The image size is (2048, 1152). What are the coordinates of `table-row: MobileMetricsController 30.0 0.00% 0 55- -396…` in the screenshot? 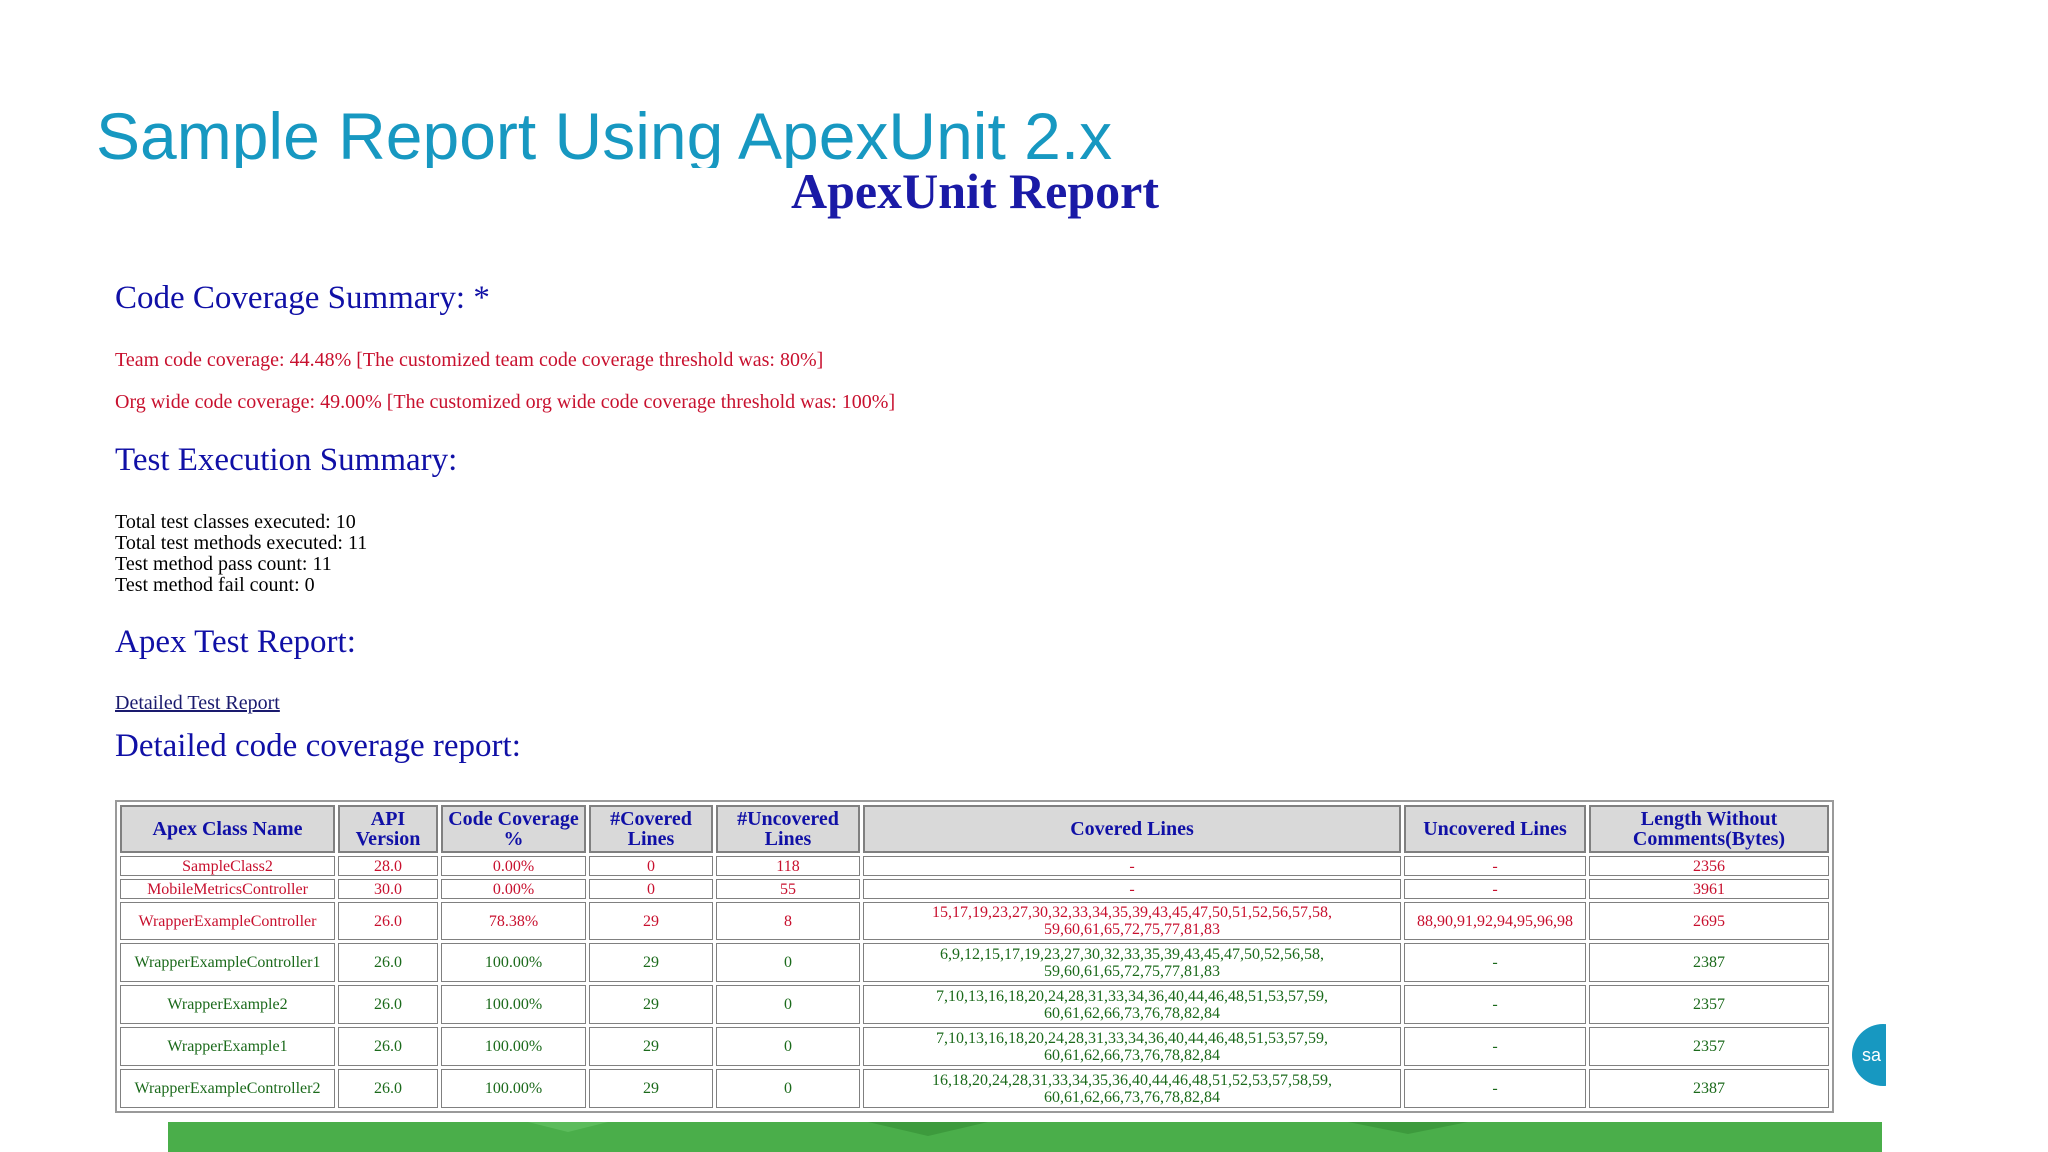 It's located at (974, 889).